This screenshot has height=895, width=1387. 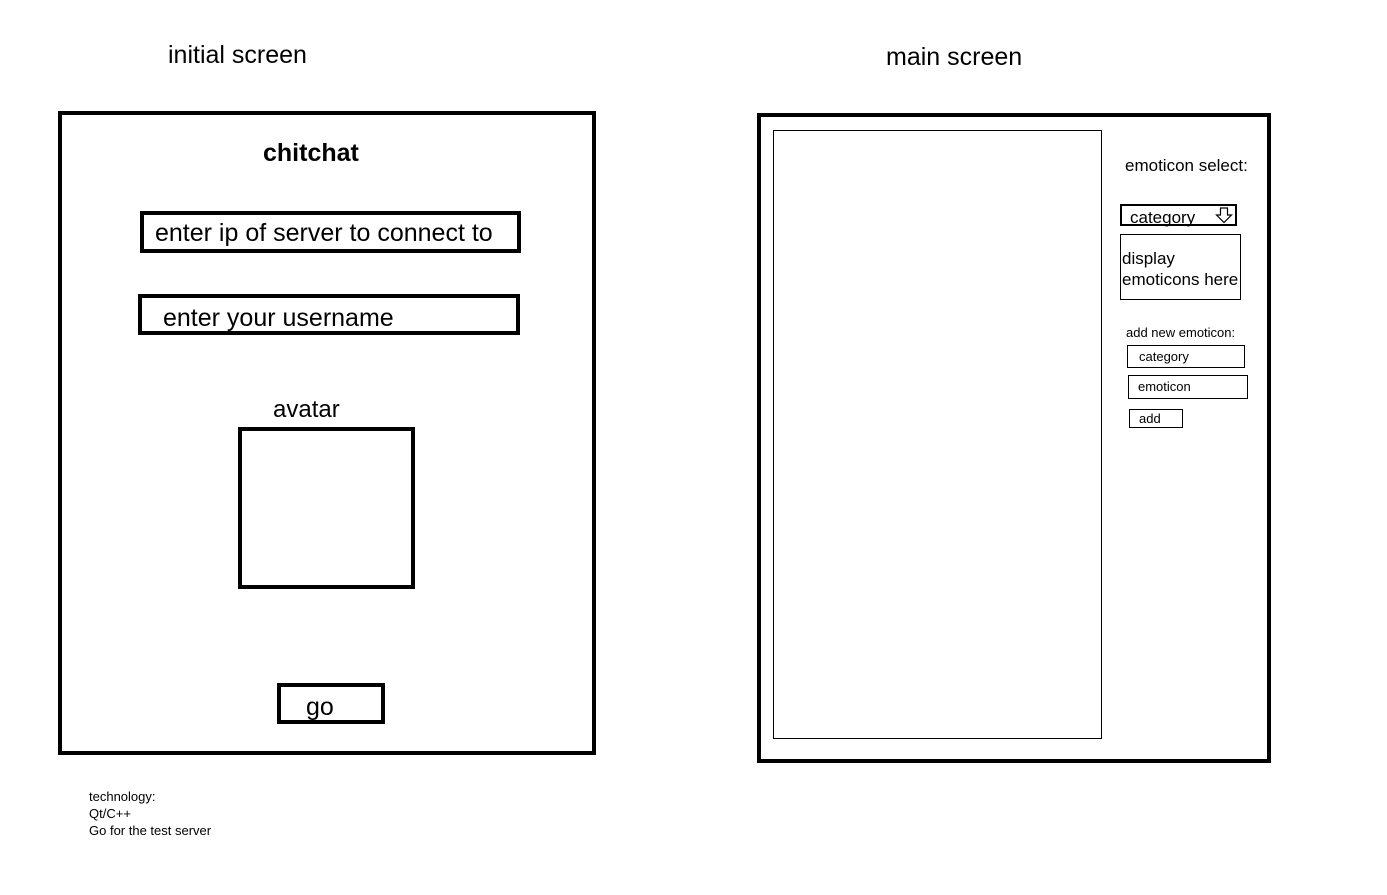 I want to click on go-button: go, so click(x=331, y=703).